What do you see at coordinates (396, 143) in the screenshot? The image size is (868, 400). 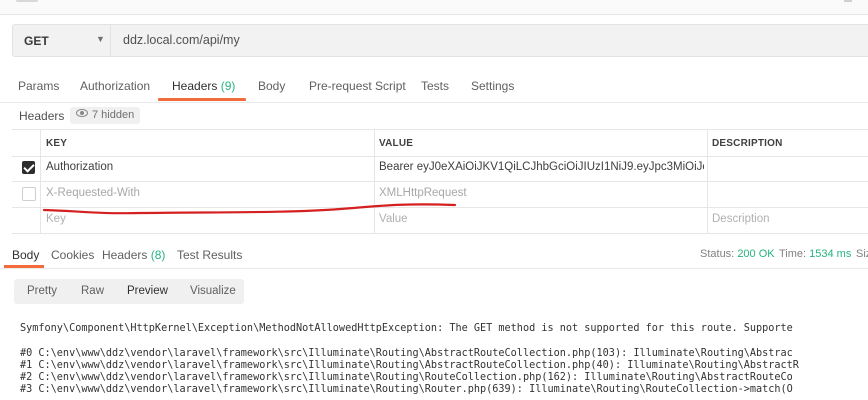 I see `column-header-value: VALUE` at bounding box center [396, 143].